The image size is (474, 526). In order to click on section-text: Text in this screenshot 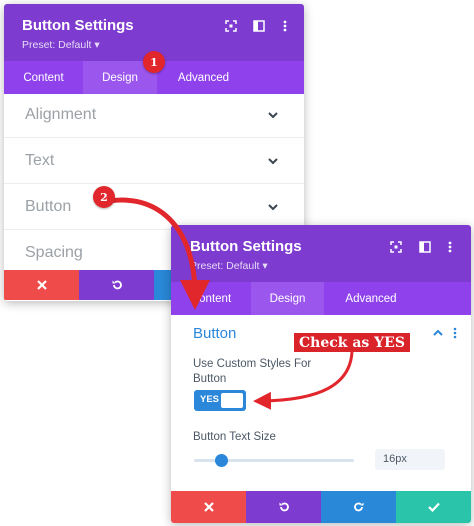, I will do `click(154, 161)`.